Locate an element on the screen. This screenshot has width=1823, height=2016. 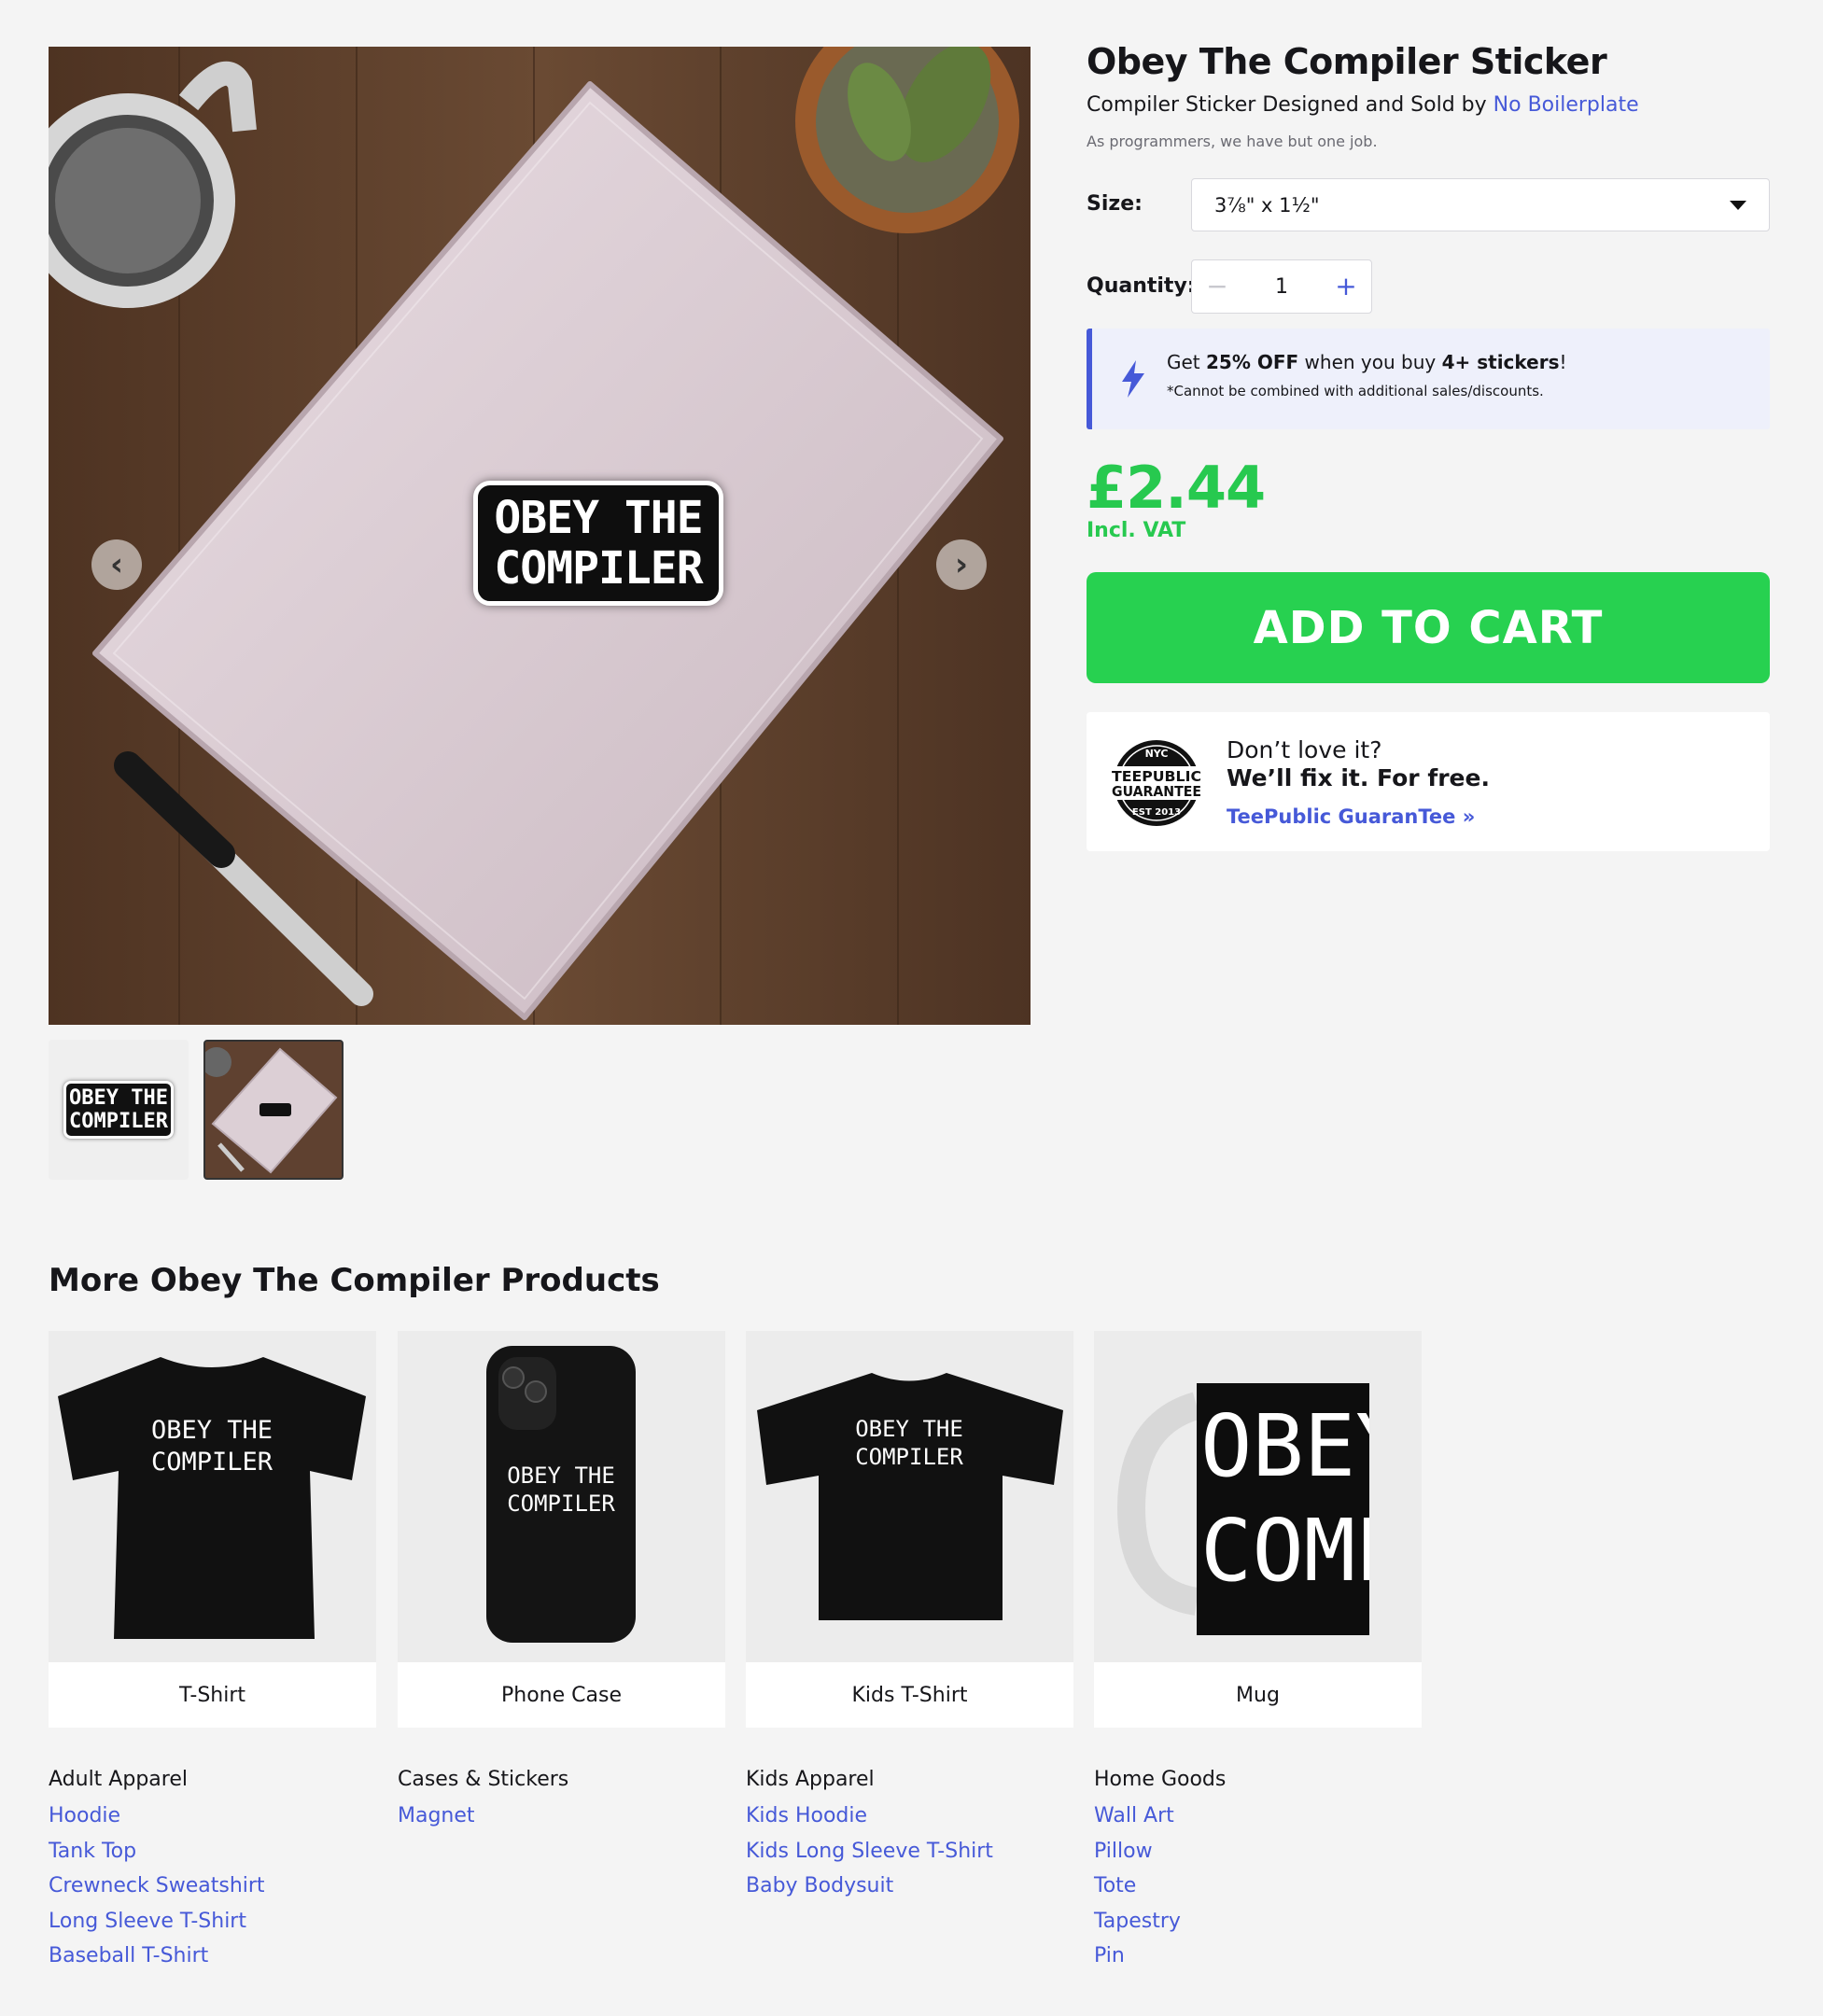
thumbnail-laptop-art is located at coordinates (271, 1110).